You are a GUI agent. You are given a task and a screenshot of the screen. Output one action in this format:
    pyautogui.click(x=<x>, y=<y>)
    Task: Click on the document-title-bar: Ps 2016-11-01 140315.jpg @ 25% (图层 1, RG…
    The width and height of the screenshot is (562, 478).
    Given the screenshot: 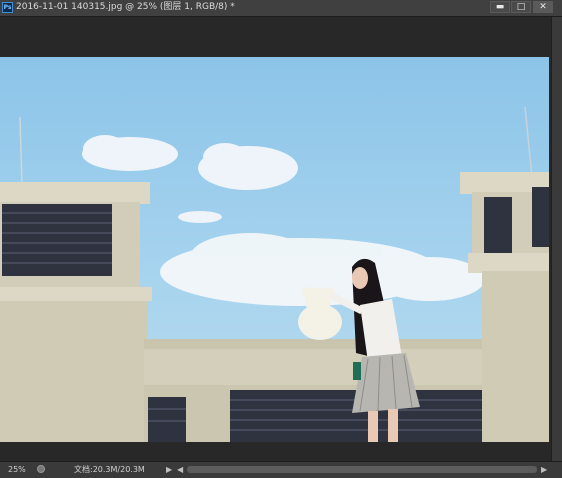 What is the action you would take?
    pyautogui.click(x=281, y=8)
    